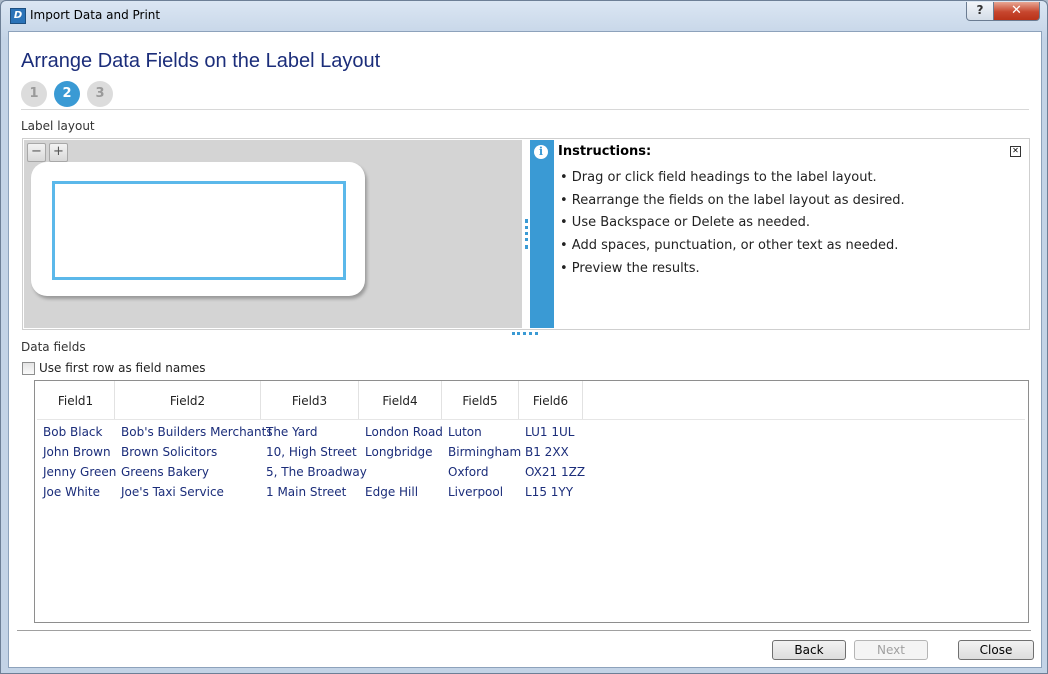  Describe the element at coordinates (306, 492) in the screenshot. I see `grid-cell: 1 Main Street` at that location.